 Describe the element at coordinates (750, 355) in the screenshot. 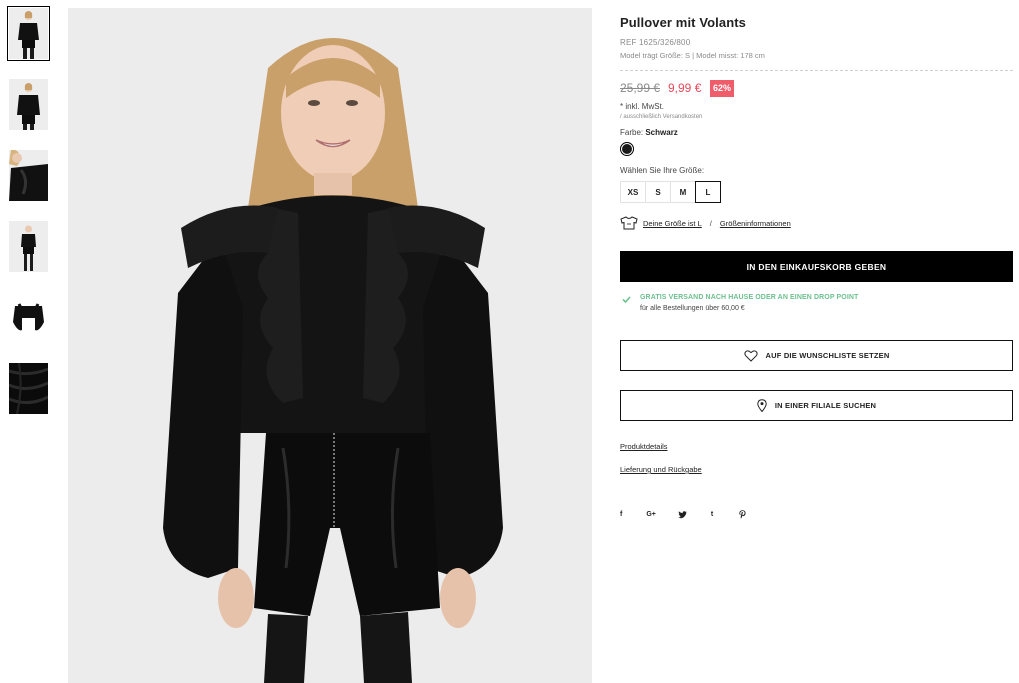

I see `heart-icon` at that location.